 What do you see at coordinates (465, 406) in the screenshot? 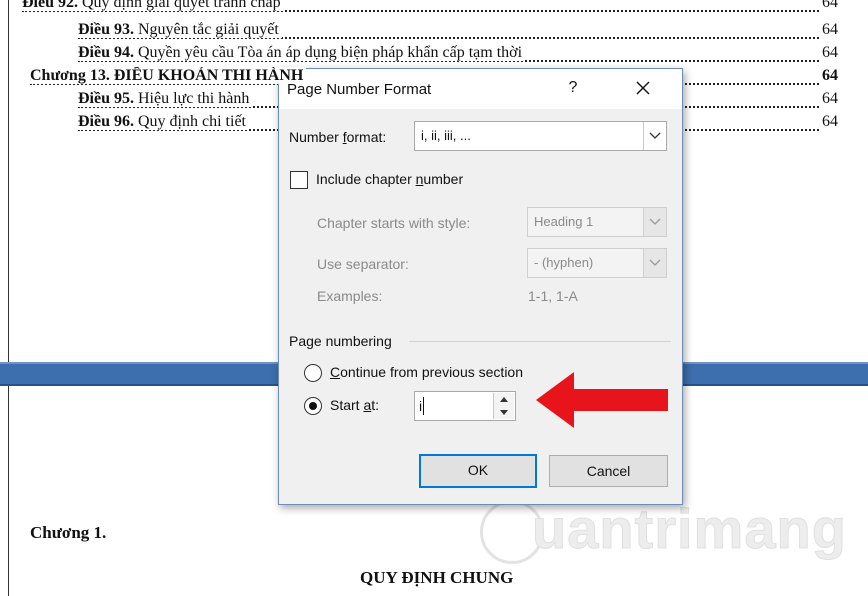
I see `start-at-input: i` at bounding box center [465, 406].